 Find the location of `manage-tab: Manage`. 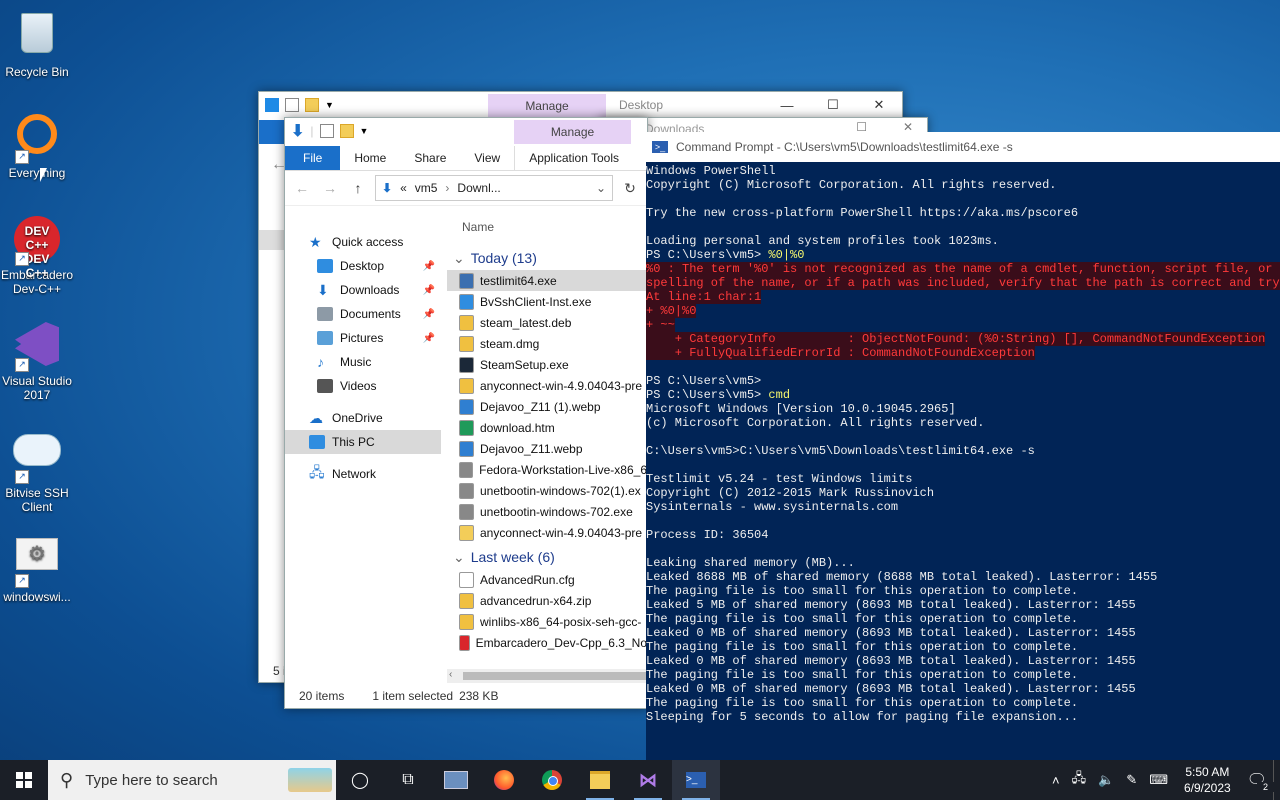

manage-tab: Manage is located at coordinates (572, 132).